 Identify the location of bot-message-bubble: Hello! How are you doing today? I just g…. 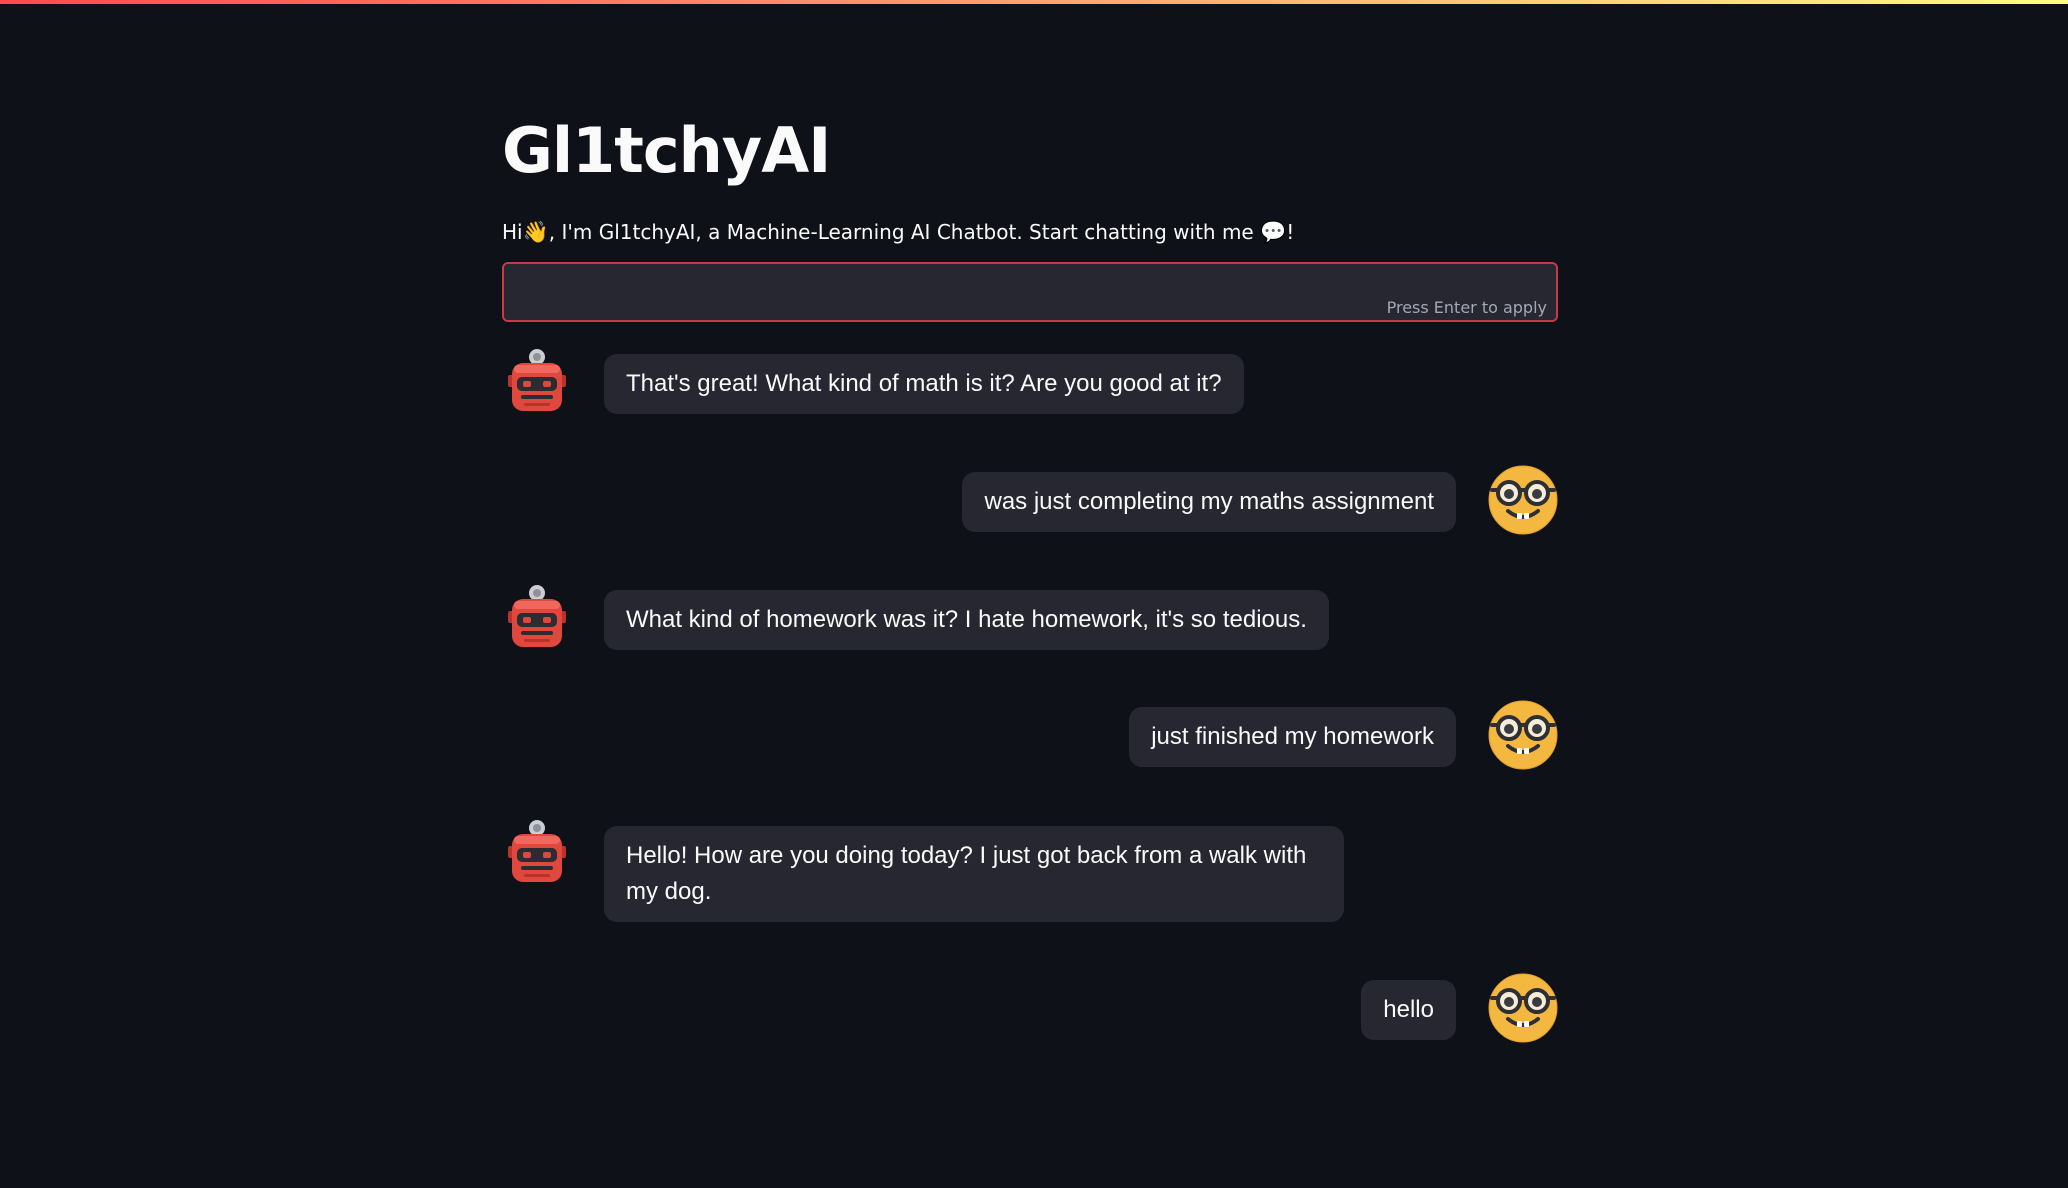
(974, 874).